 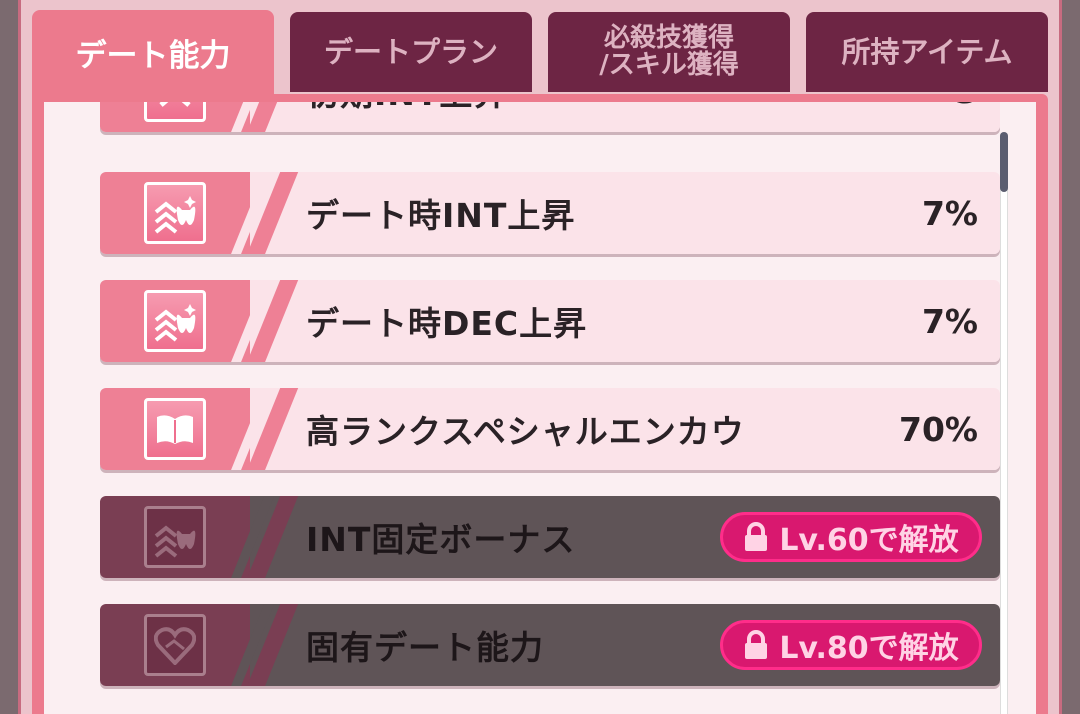 I want to click on ability-label: デート時INT上昇, so click(x=441, y=215).